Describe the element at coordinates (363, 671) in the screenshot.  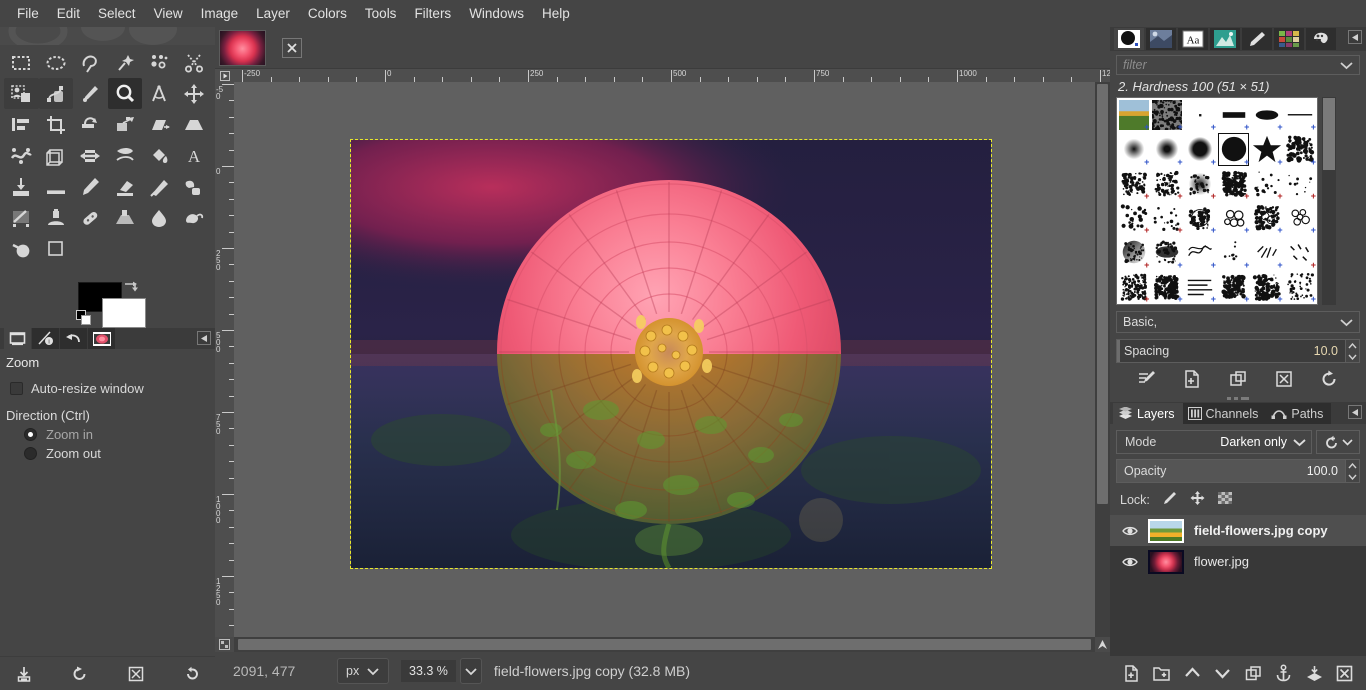
I see `unit-selector: px` at that location.